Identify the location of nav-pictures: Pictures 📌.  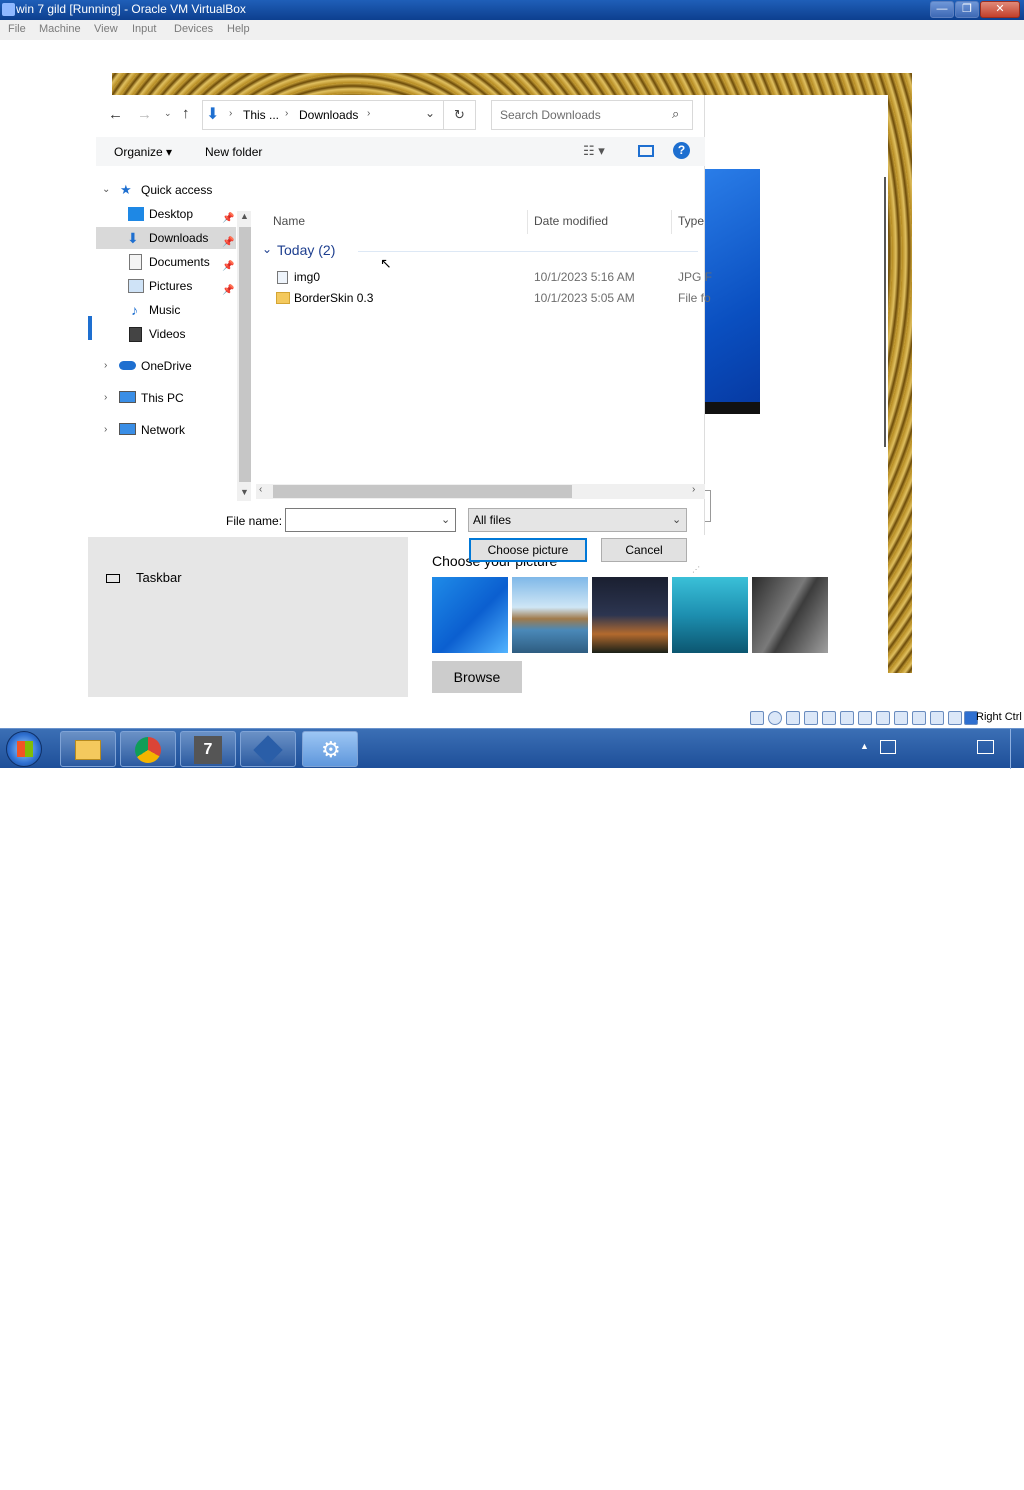
(166, 286).